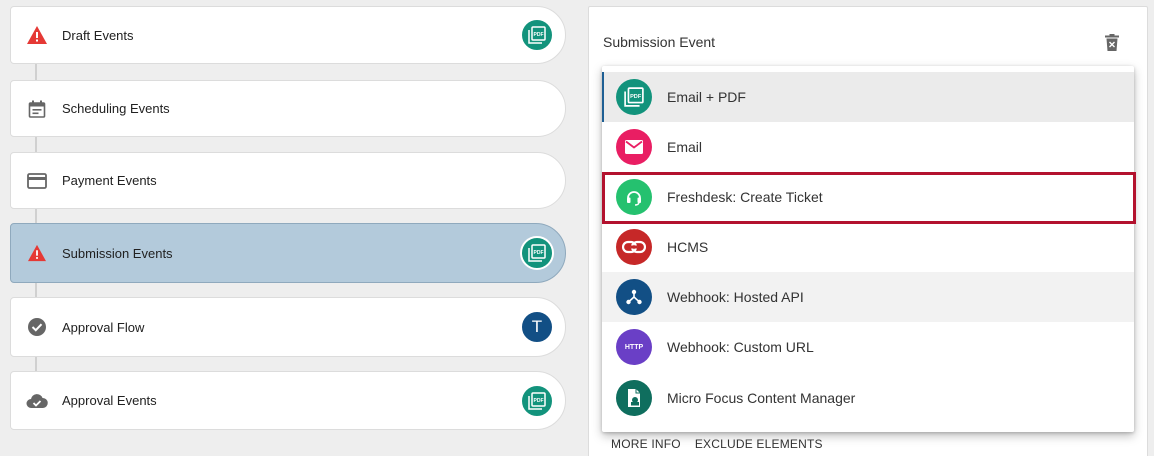  Describe the element at coordinates (706, 97) in the screenshot. I see `dropdown-item-label: Email + PDF` at that location.